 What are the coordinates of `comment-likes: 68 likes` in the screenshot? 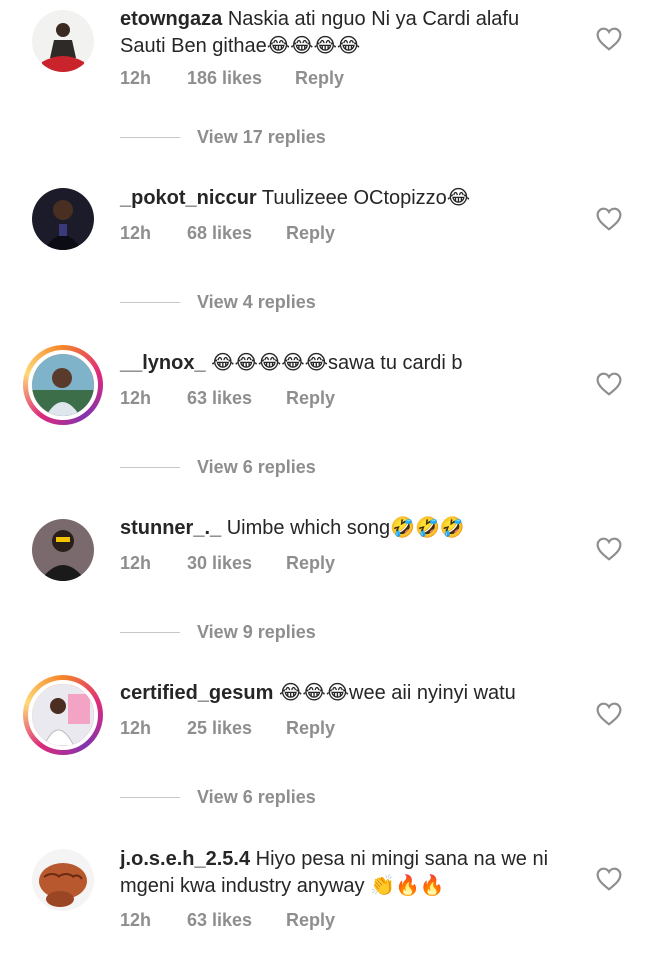 It's located at (236, 233).